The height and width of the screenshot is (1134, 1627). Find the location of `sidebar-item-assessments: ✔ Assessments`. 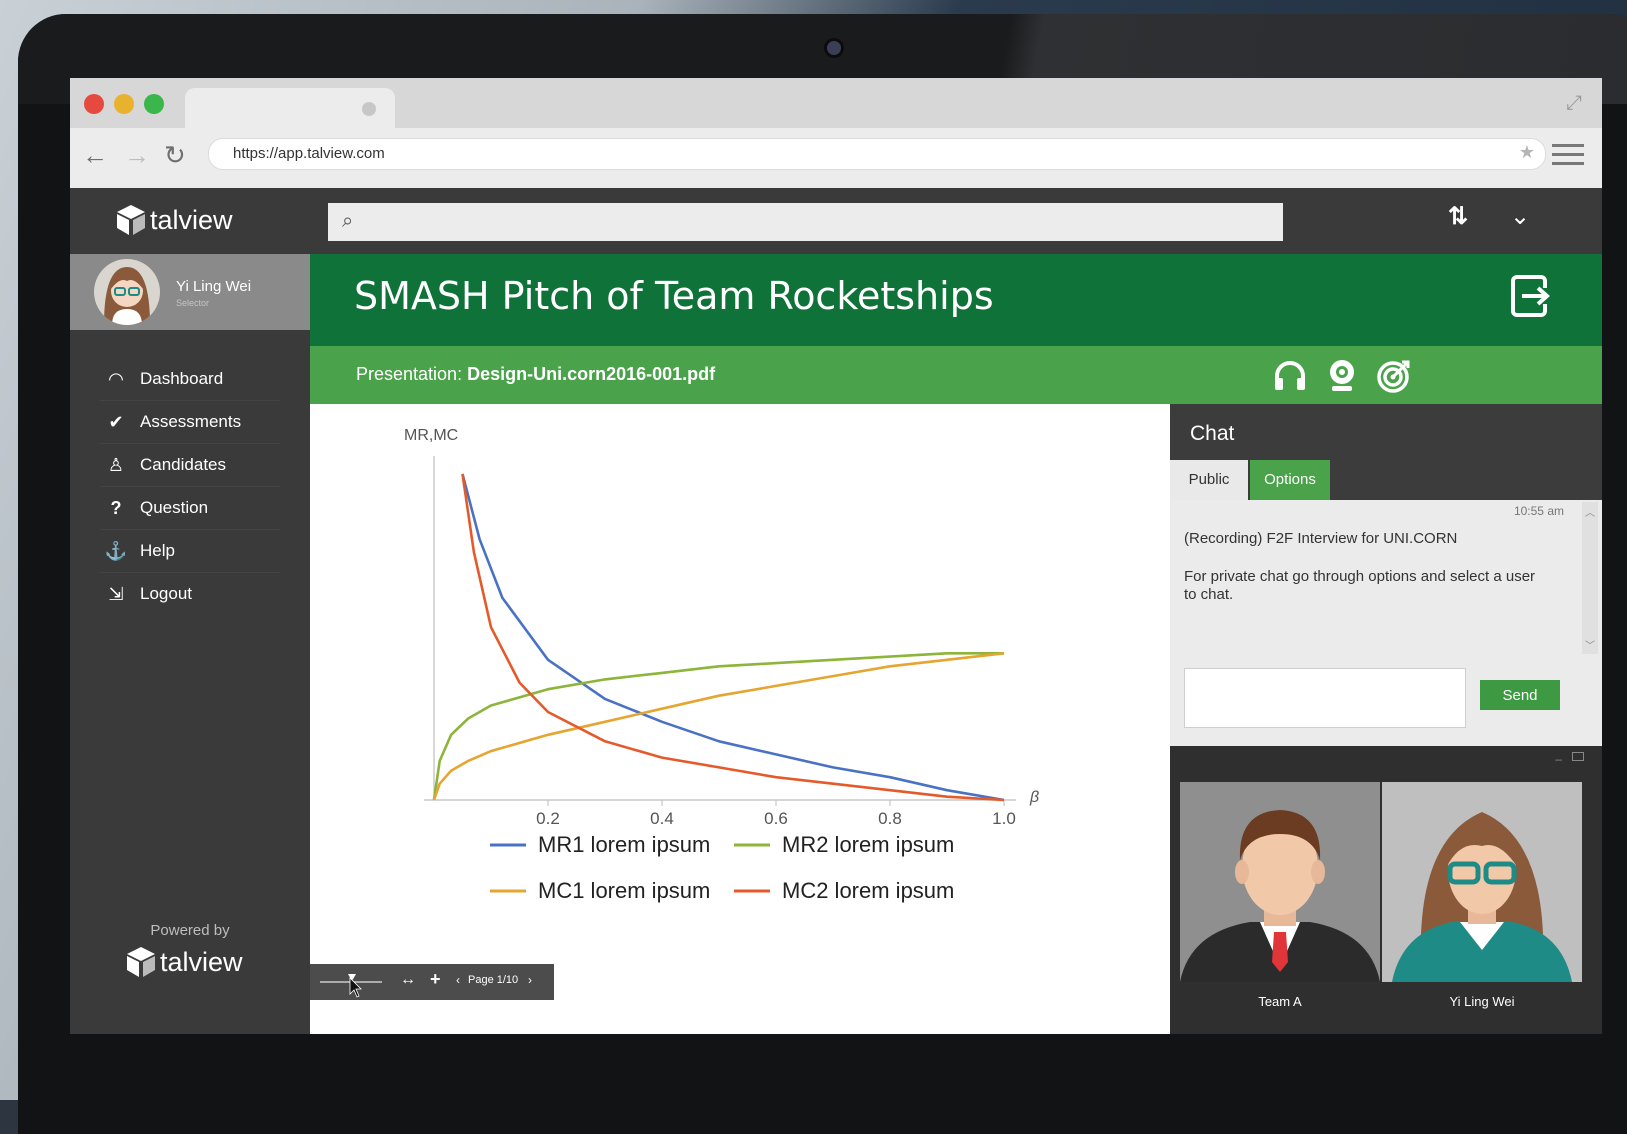

sidebar-item-assessments: ✔ Assessments is located at coordinates (190, 422).